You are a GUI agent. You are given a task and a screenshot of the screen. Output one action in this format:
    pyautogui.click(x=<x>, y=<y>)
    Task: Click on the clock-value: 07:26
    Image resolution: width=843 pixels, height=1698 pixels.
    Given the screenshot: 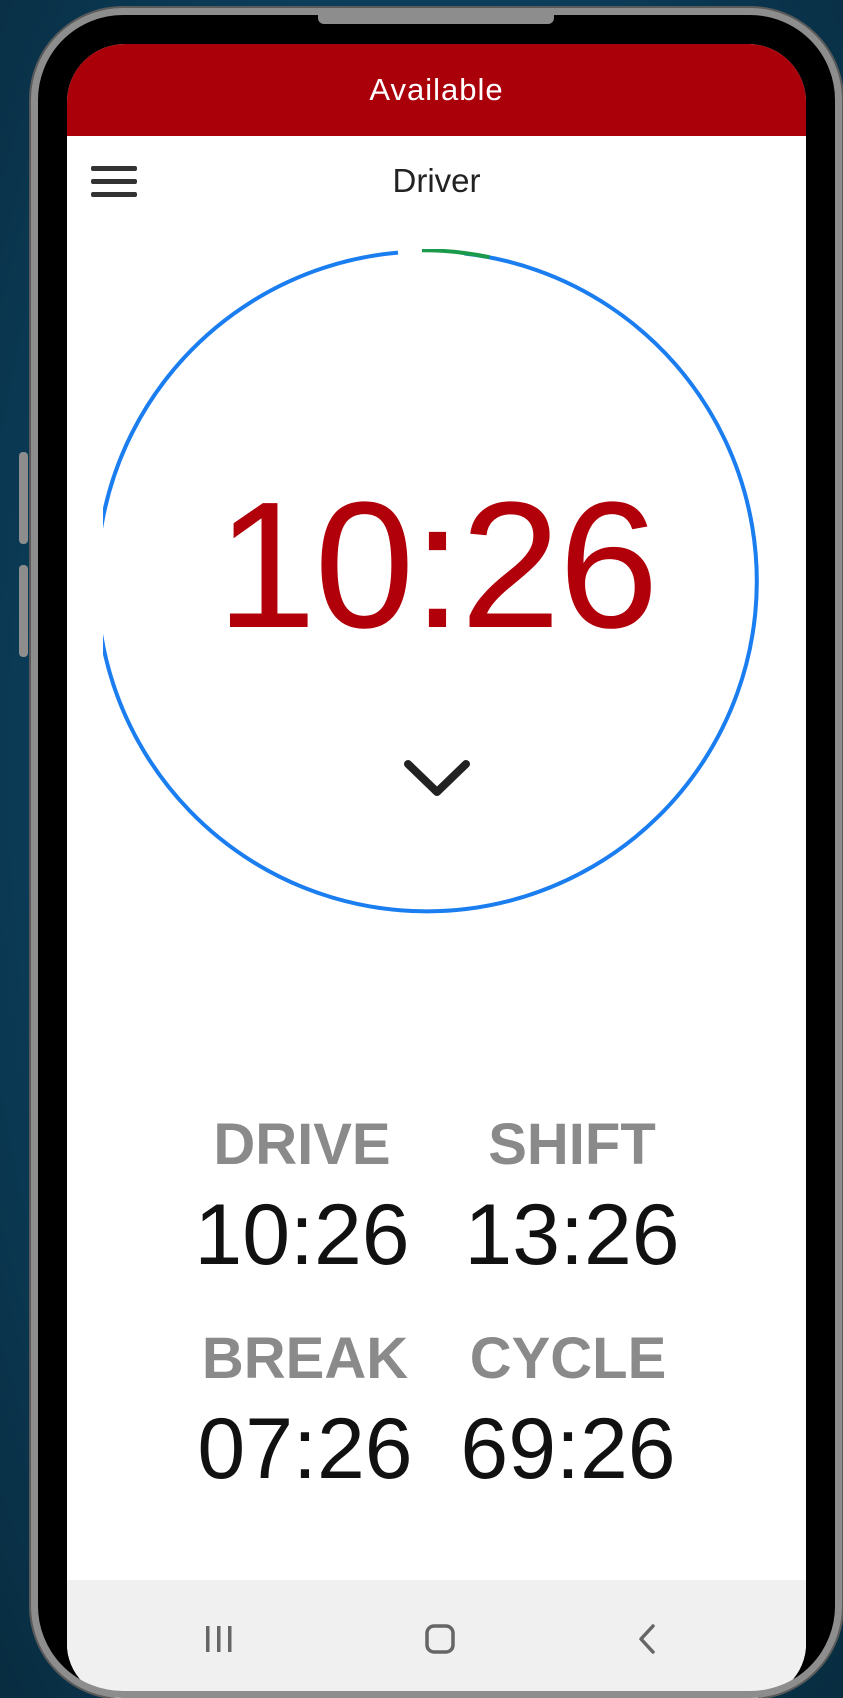 What is the action you would take?
    pyautogui.click(x=305, y=1449)
    